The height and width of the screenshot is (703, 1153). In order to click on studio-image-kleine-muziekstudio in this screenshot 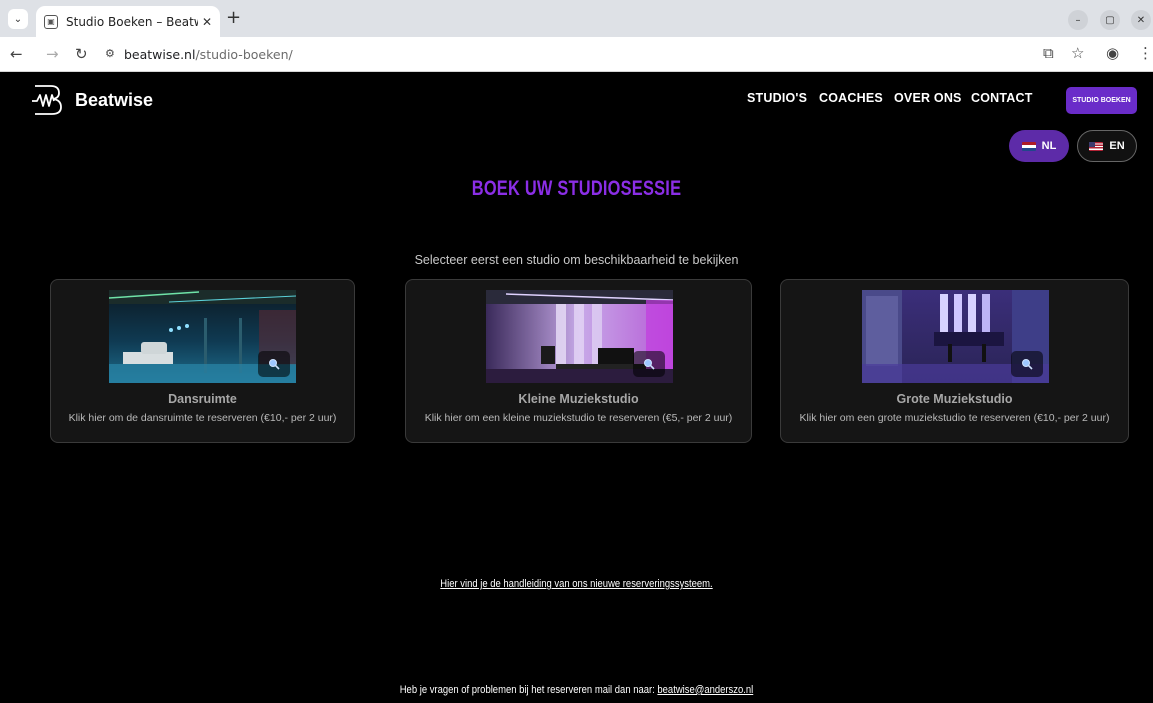, I will do `click(579, 336)`.